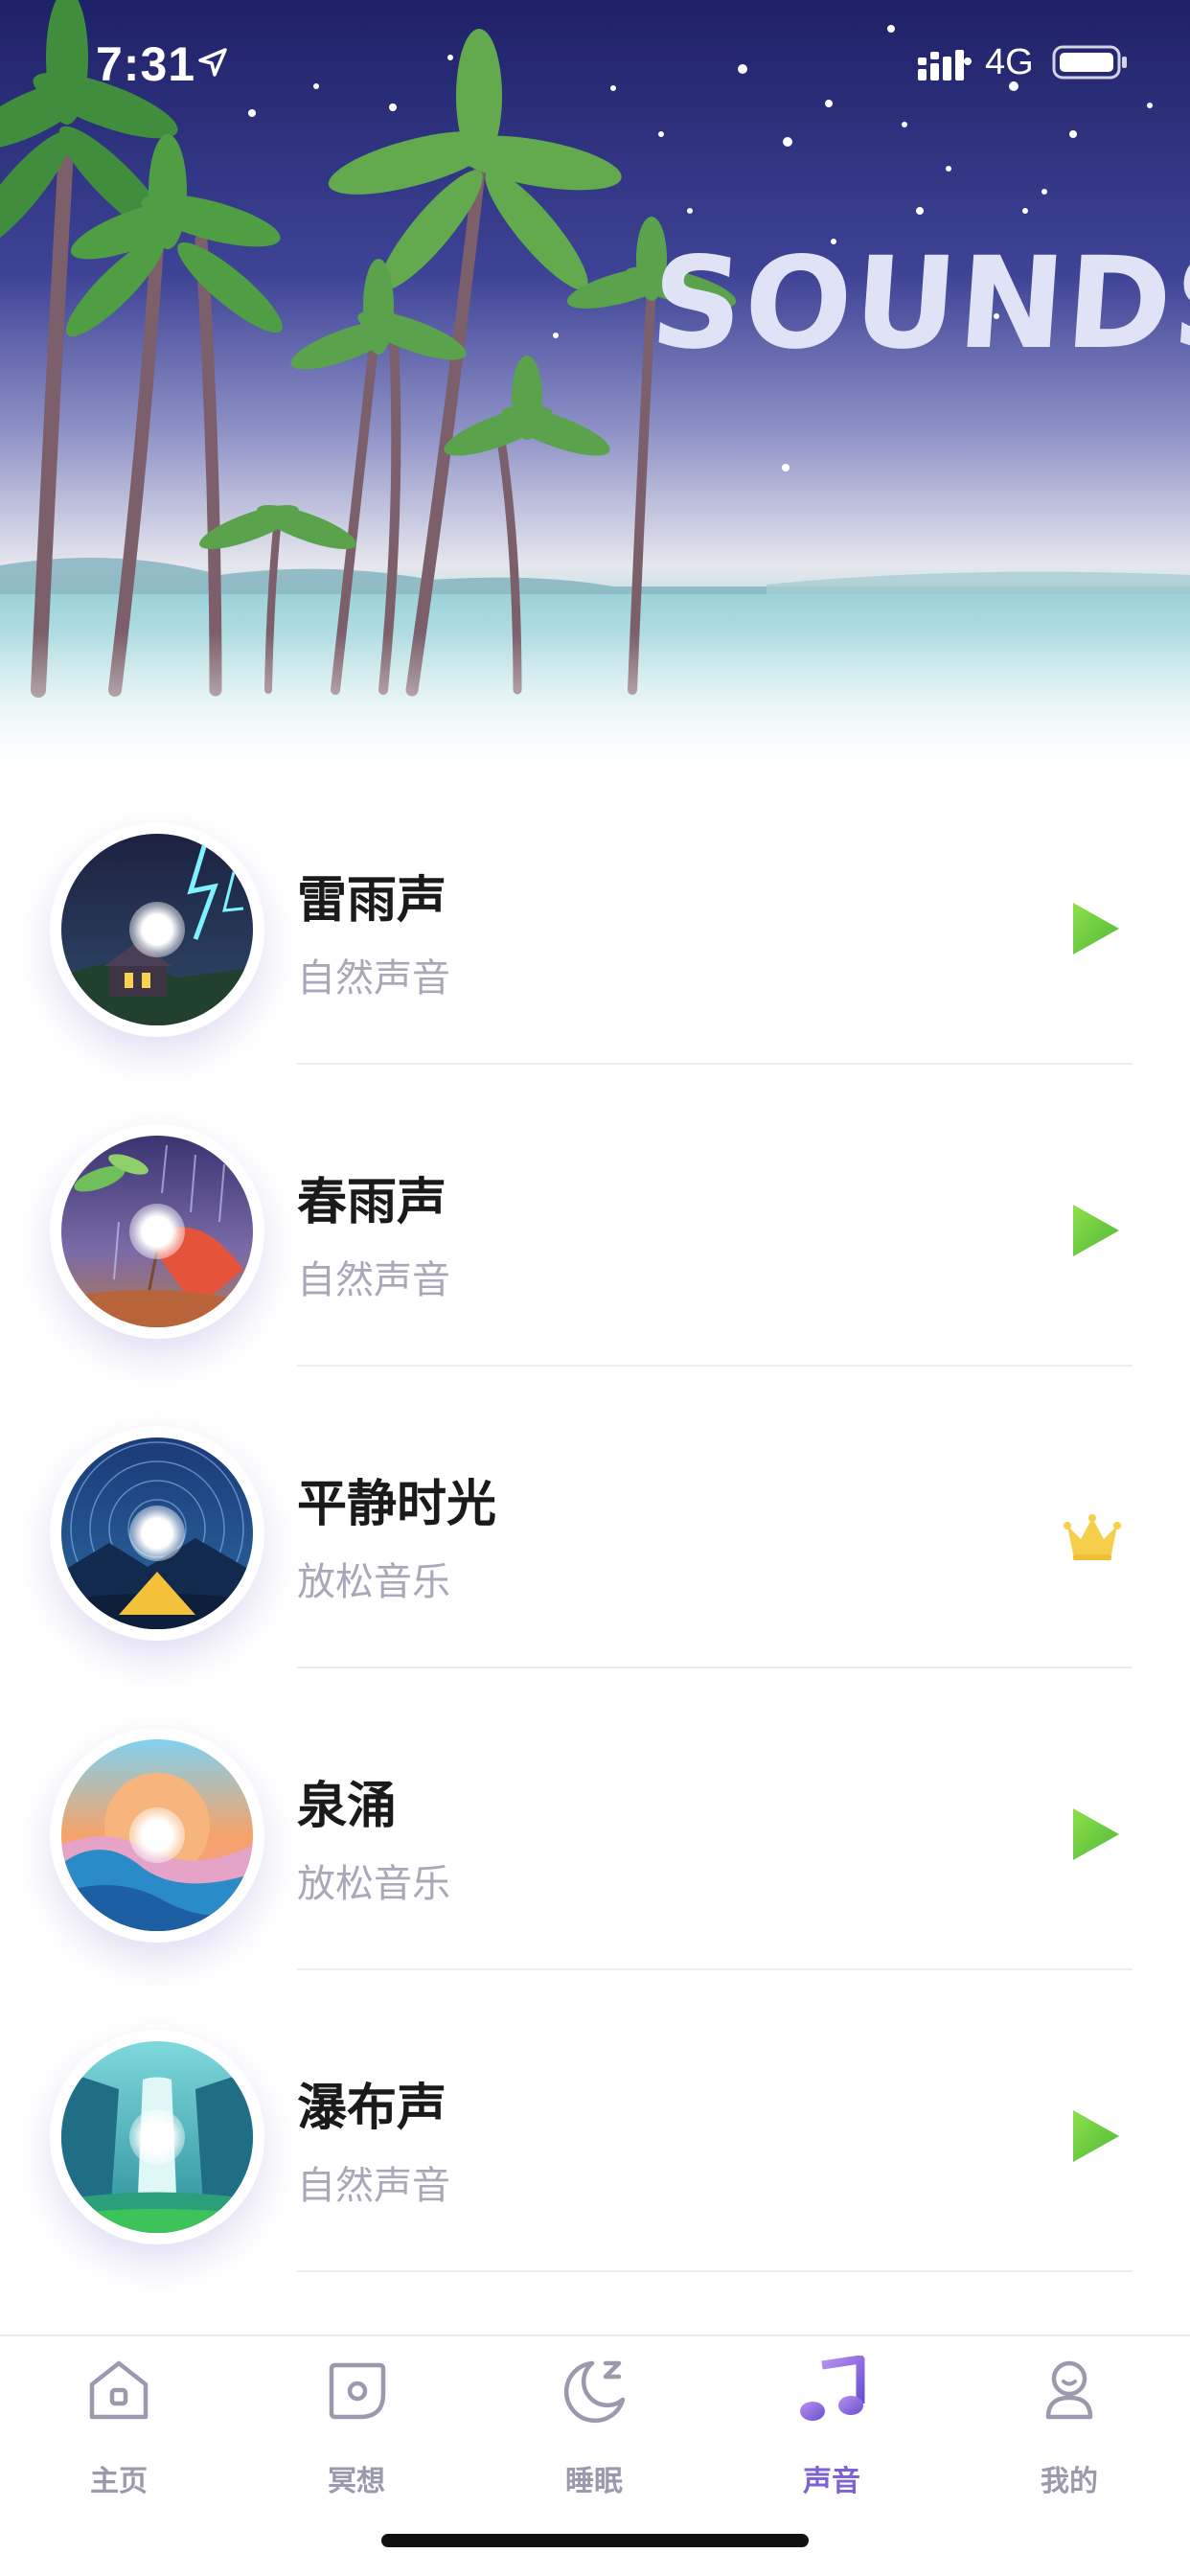 This screenshot has height=2576, width=1190. I want to click on home-icon, so click(119, 2390).